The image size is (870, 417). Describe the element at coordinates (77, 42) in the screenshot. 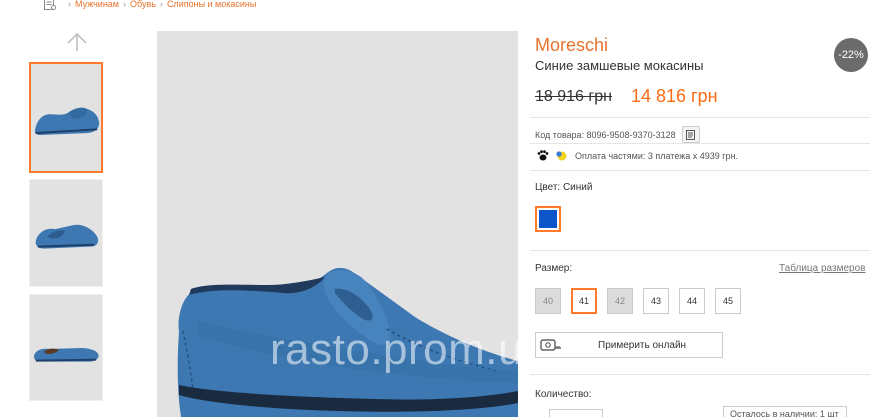

I see `arrow-up-icon` at that location.